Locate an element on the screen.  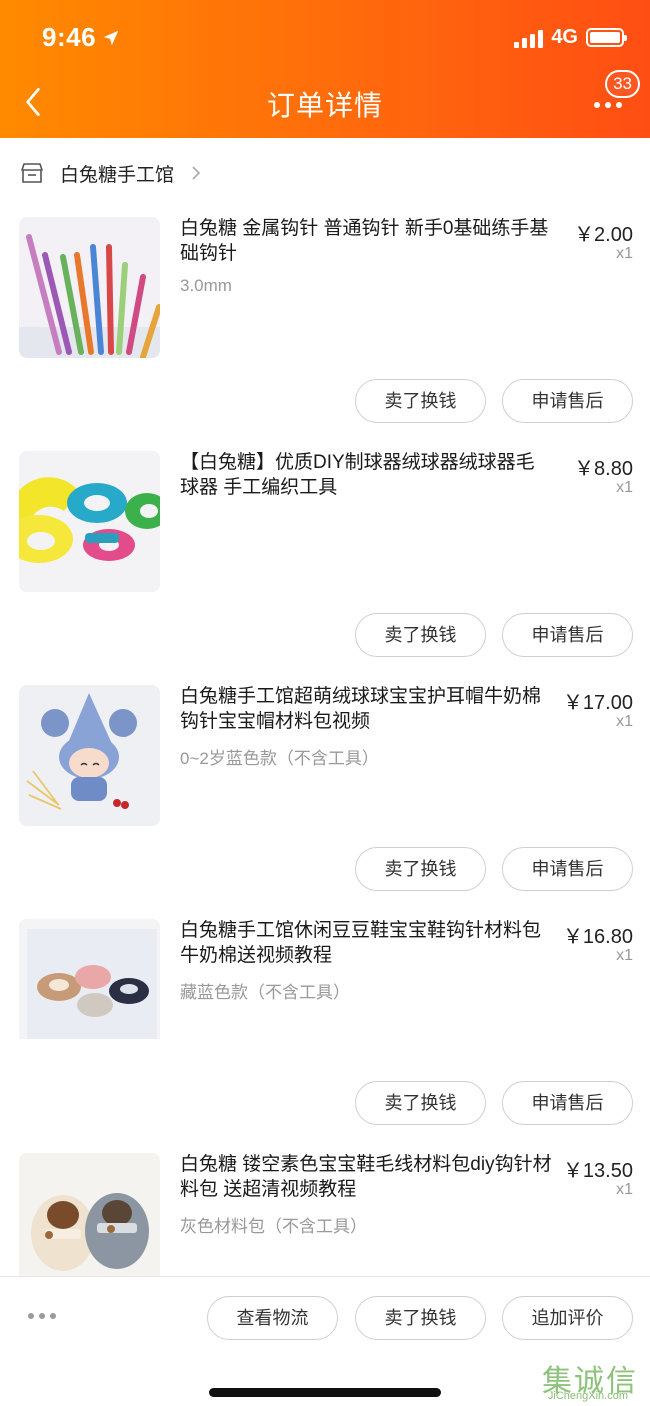
network-type: 4G is located at coordinates (564, 37).